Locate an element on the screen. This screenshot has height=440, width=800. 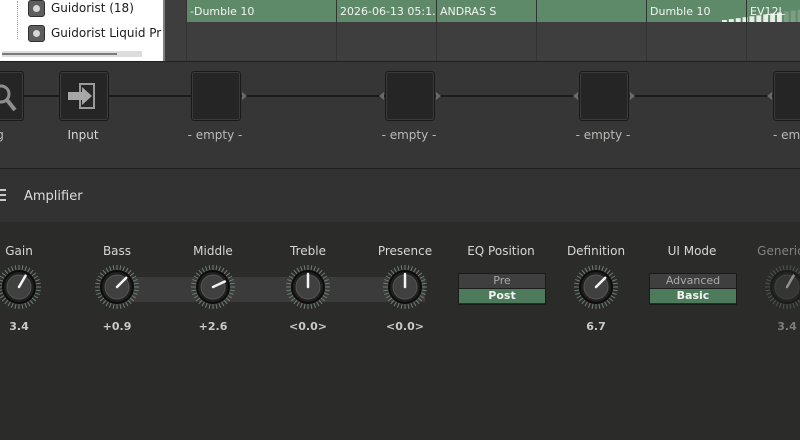
definition-value: 6.7 is located at coordinates (596, 326).